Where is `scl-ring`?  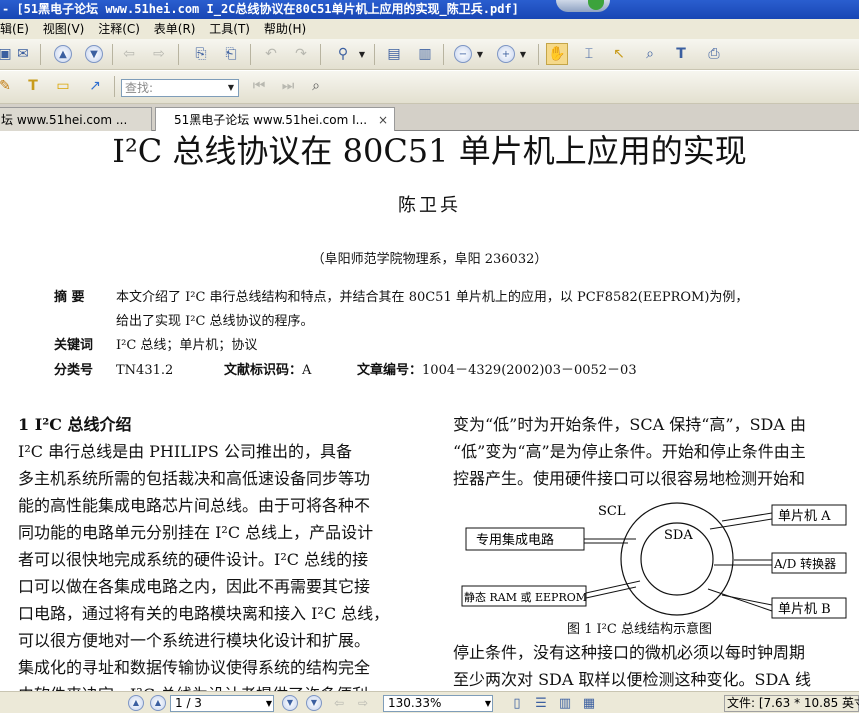
scl-ring is located at coordinates (677, 559).